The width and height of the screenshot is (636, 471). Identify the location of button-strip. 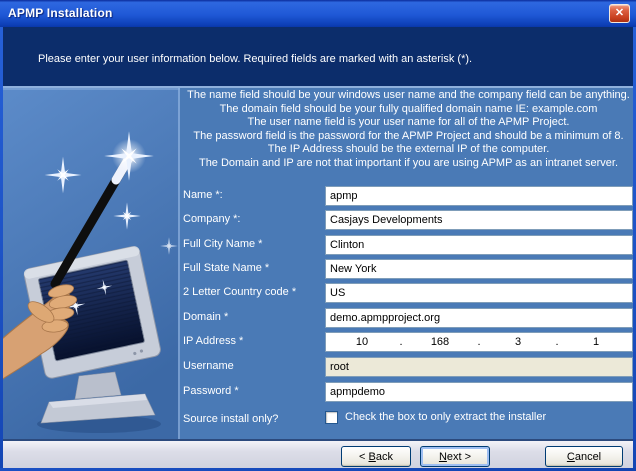
(318, 455).